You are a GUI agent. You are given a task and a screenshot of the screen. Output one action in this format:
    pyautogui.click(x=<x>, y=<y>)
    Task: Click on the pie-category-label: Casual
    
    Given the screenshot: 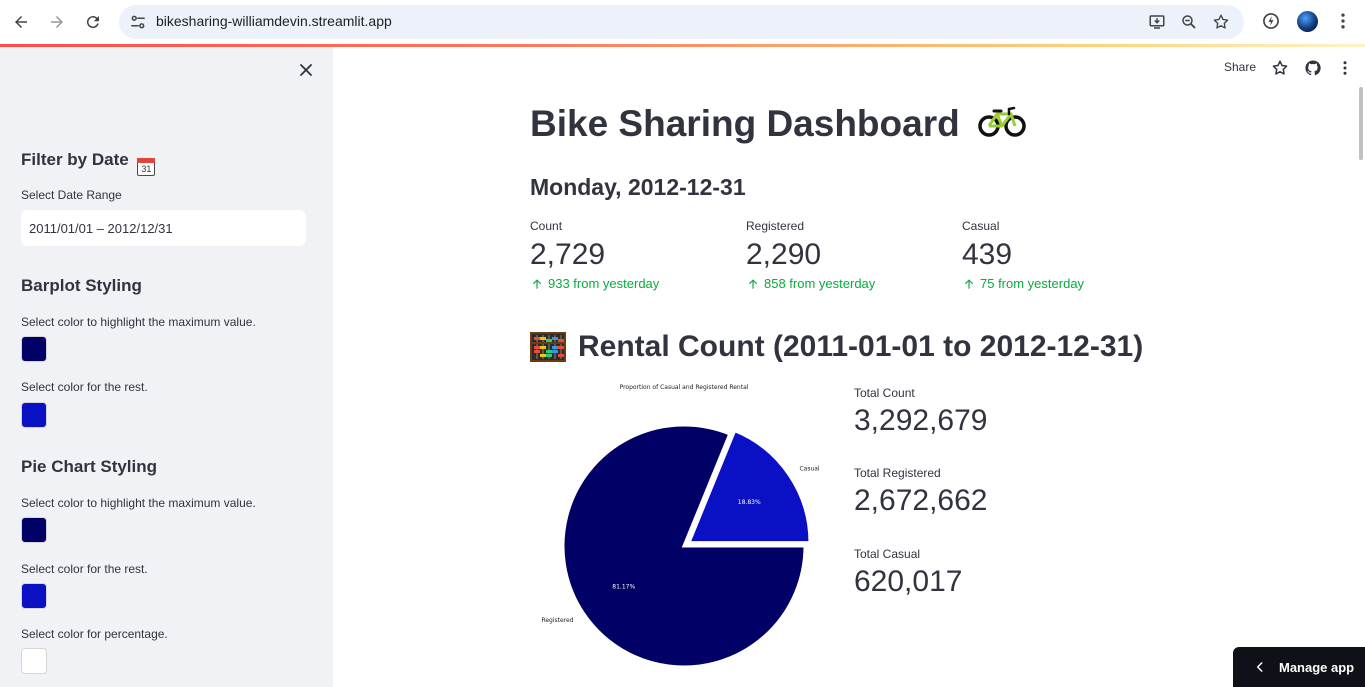 What is the action you would take?
    pyautogui.click(x=809, y=468)
    